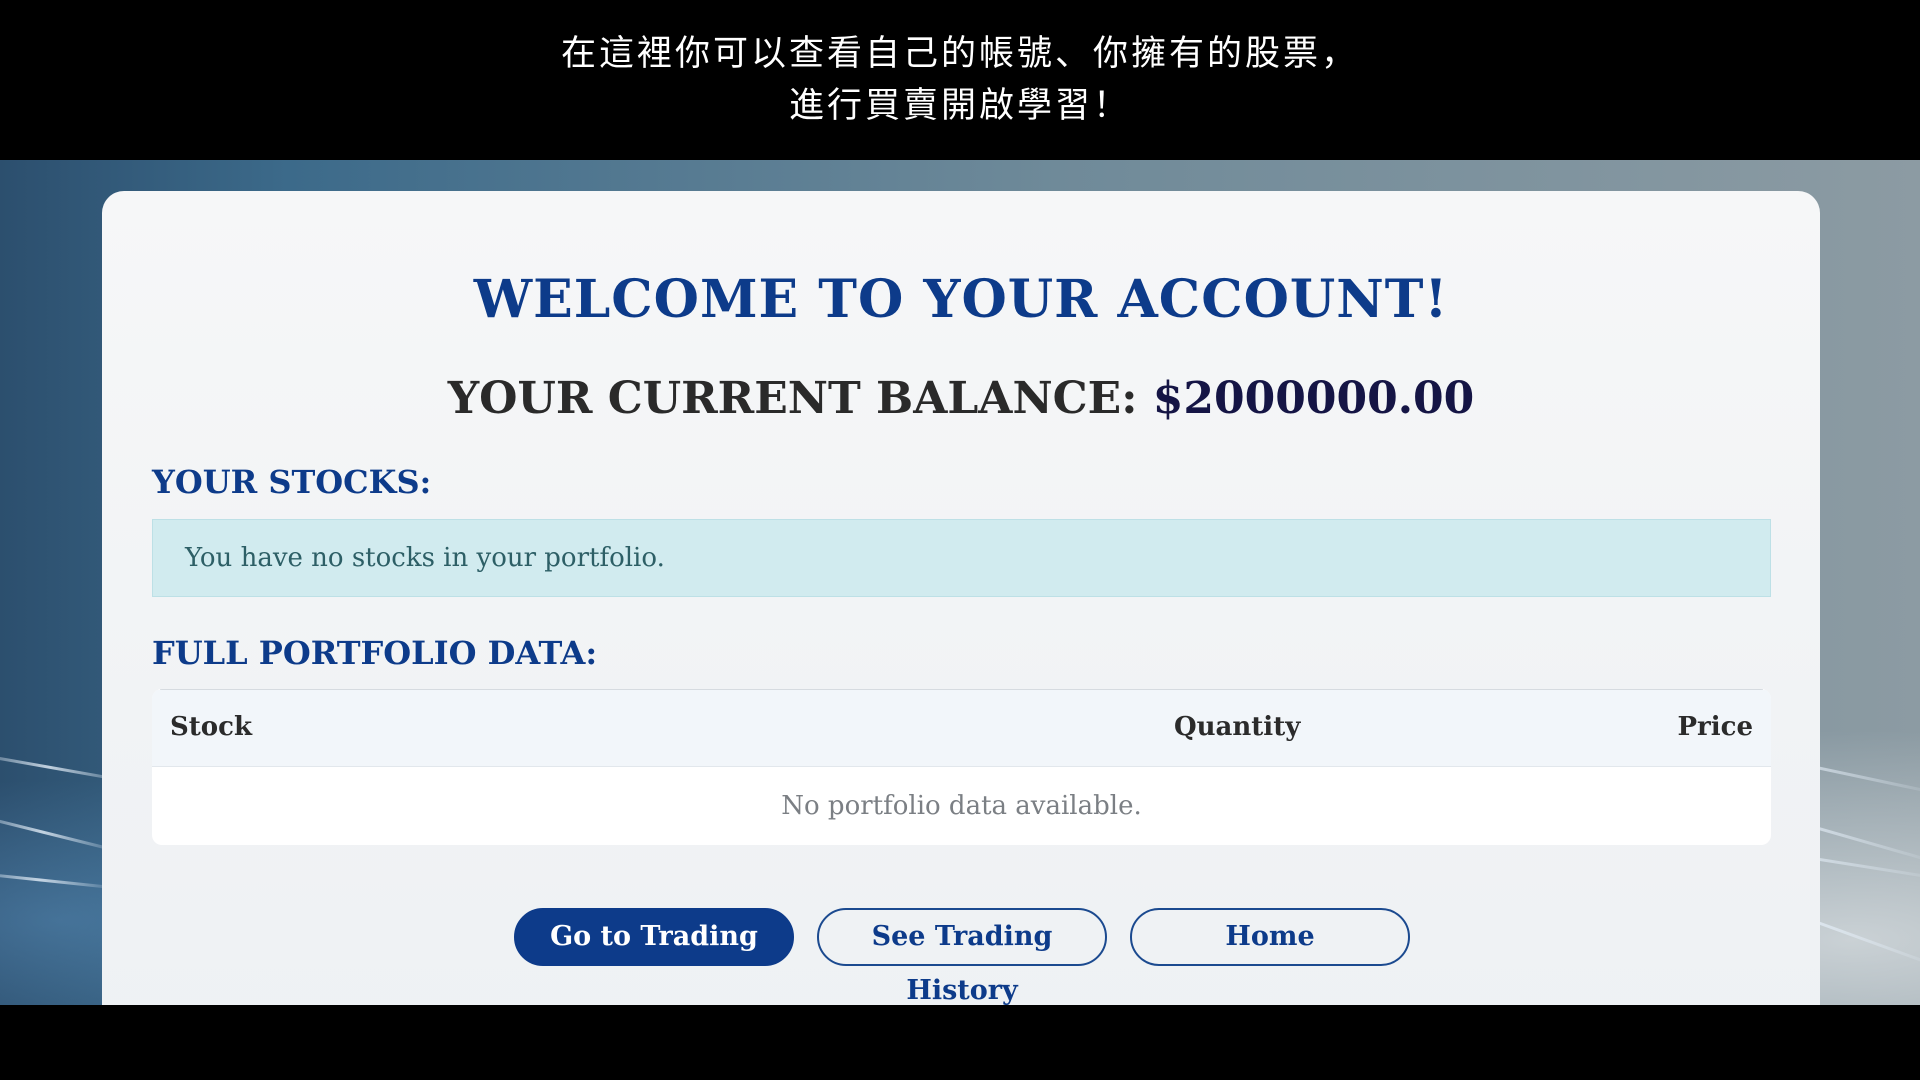 The width and height of the screenshot is (1920, 1080). Describe the element at coordinates (962, 957) in the screenshot. I see `see-trading-history-button: See Trading History` at that location.